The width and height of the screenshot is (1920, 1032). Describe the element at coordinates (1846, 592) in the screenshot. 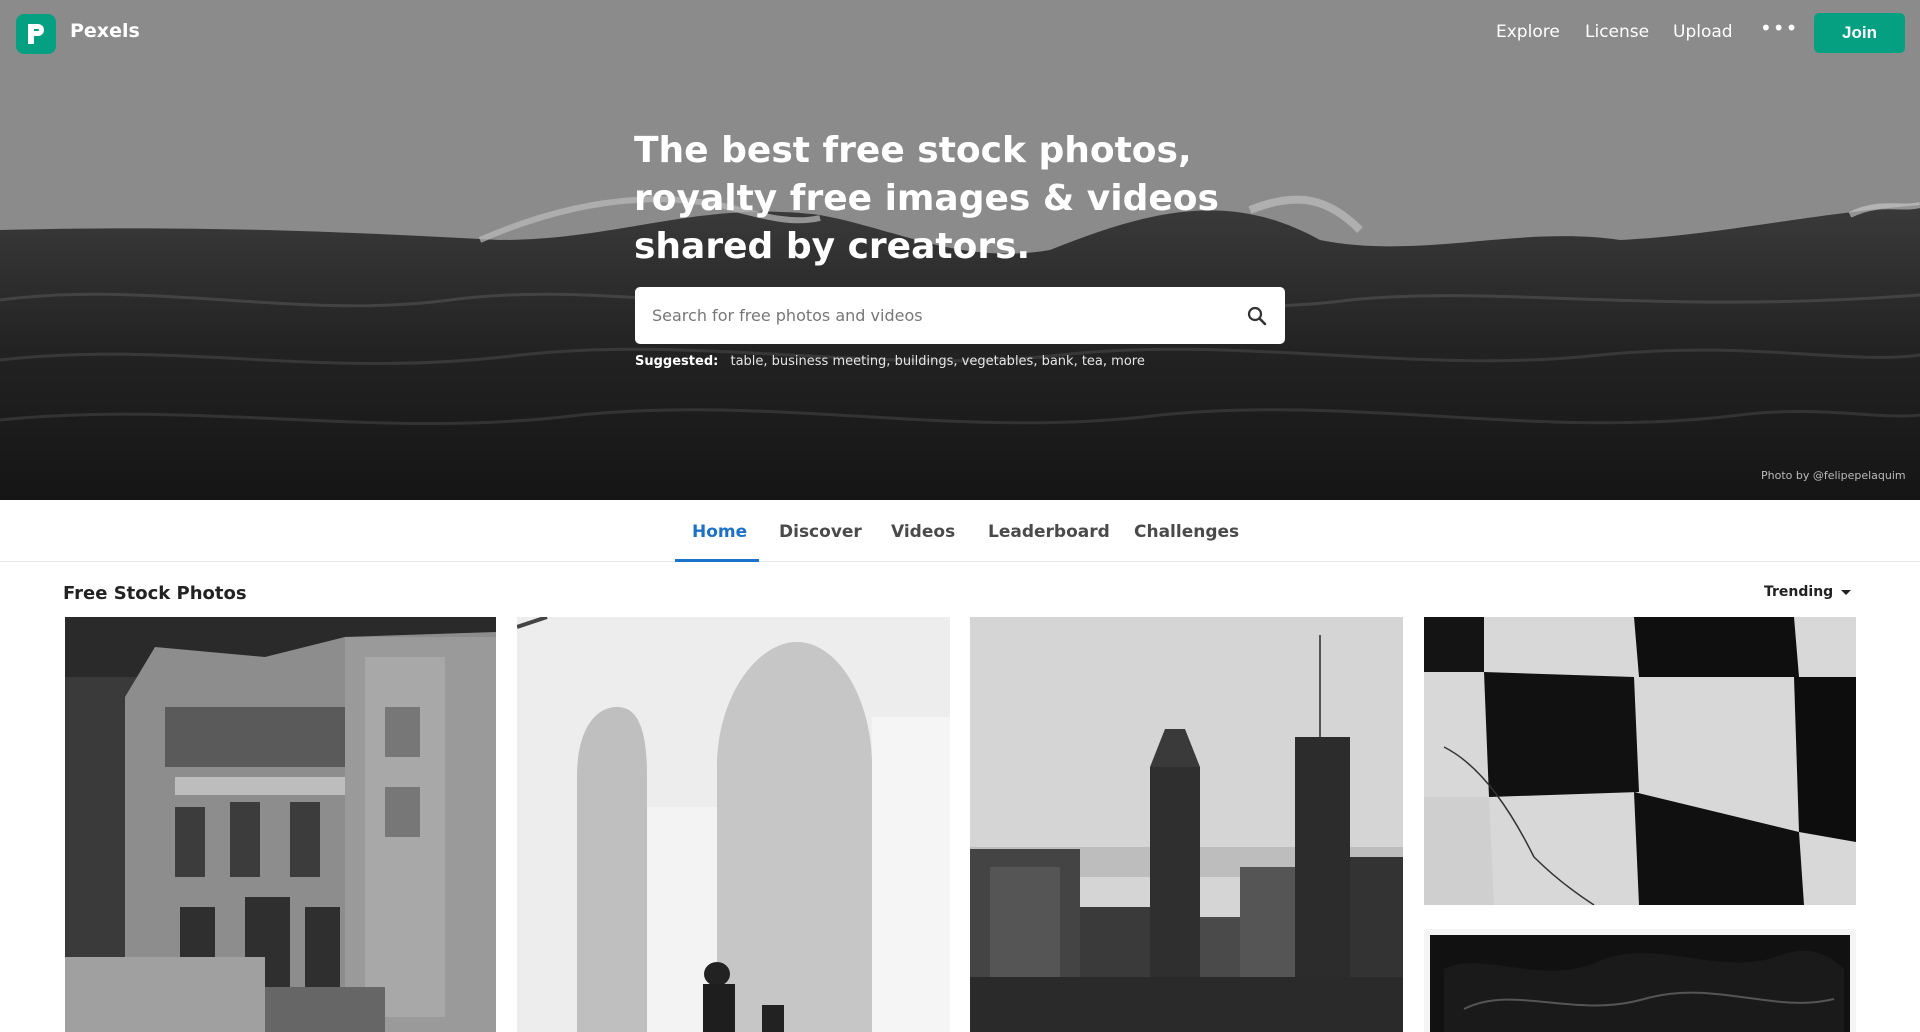

I see `caret-down-icon` at that location.